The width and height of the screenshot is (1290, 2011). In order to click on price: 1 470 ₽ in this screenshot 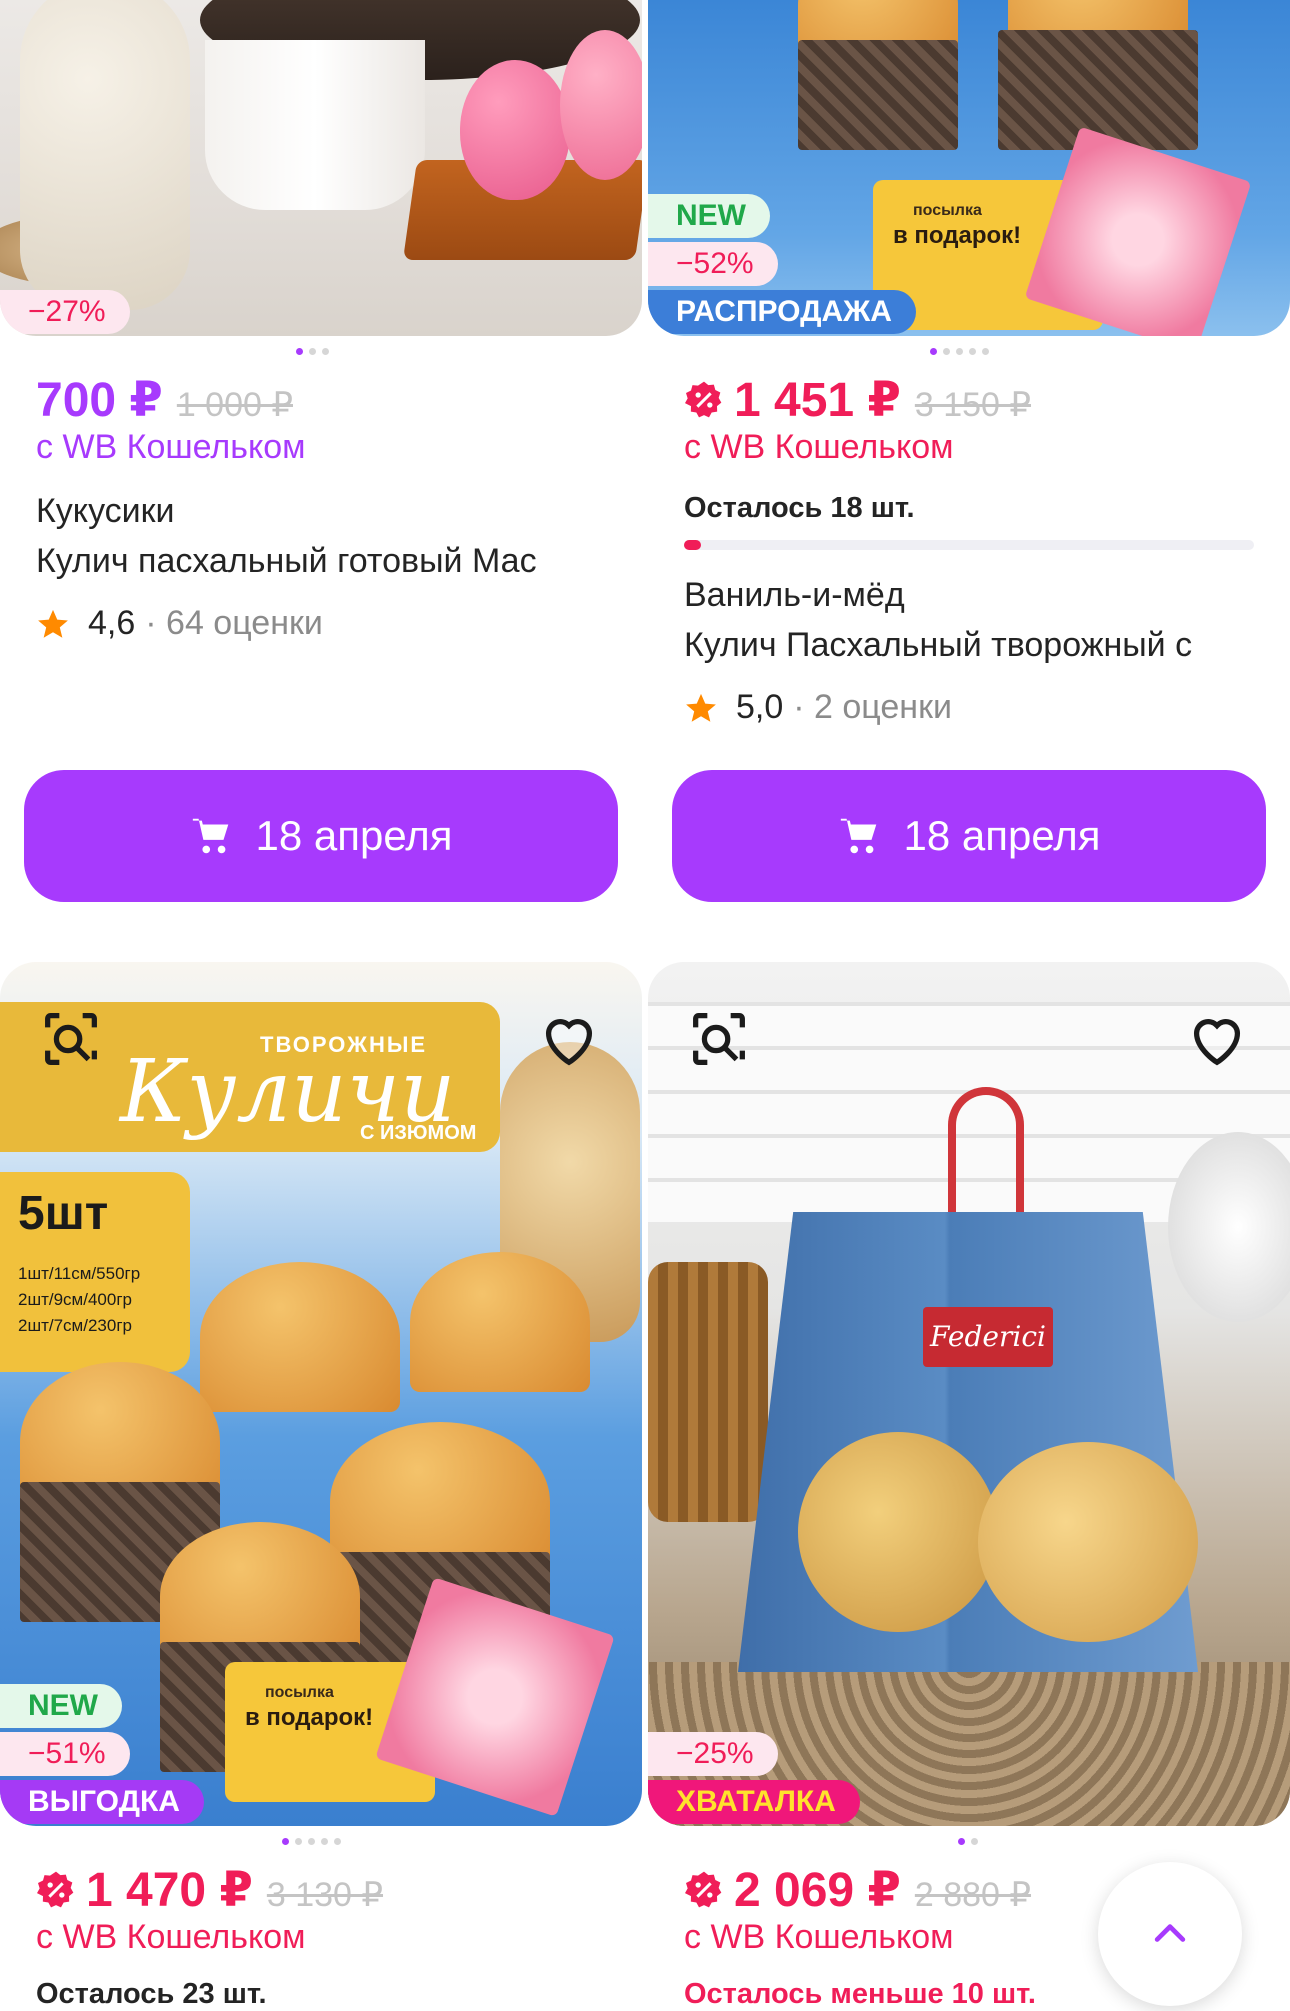, I will do `click(169, 1890)`.